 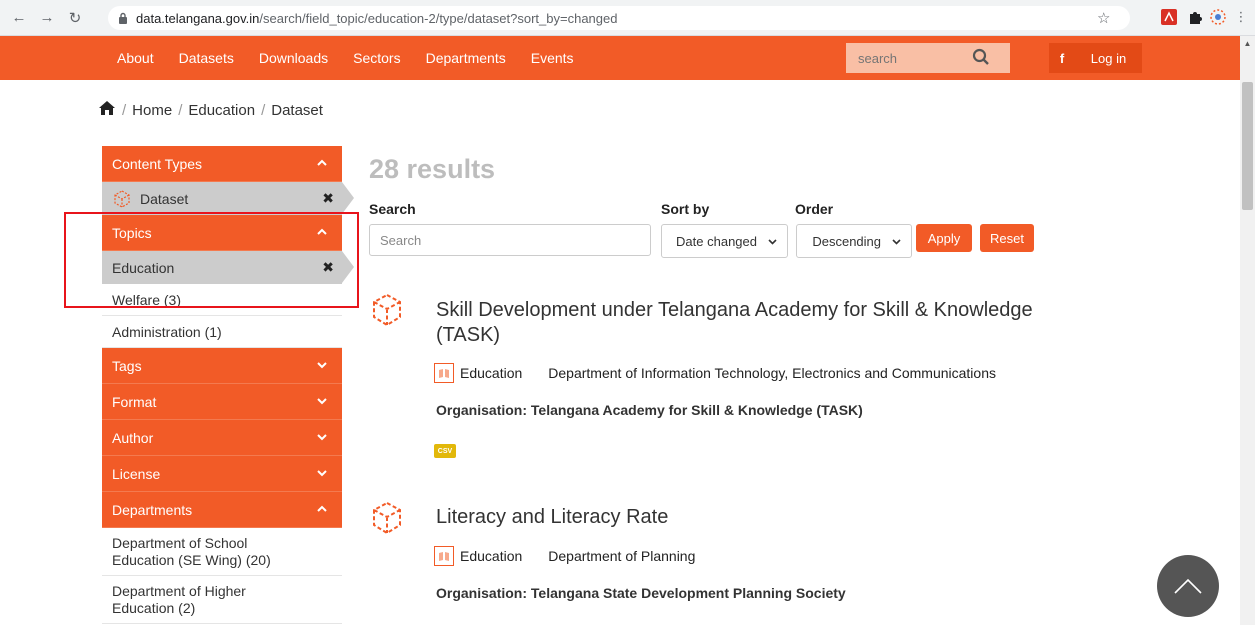 I want to click on scroll-up-arrow-icon: ▲, so click(x=1247, y=43).